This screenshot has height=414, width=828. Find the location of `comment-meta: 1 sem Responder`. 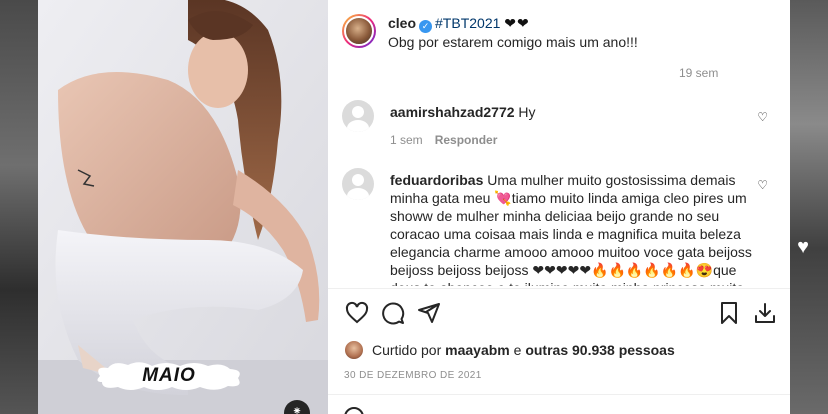

comment-meta: 1 sem Responder is located at coordinates (443, 140).